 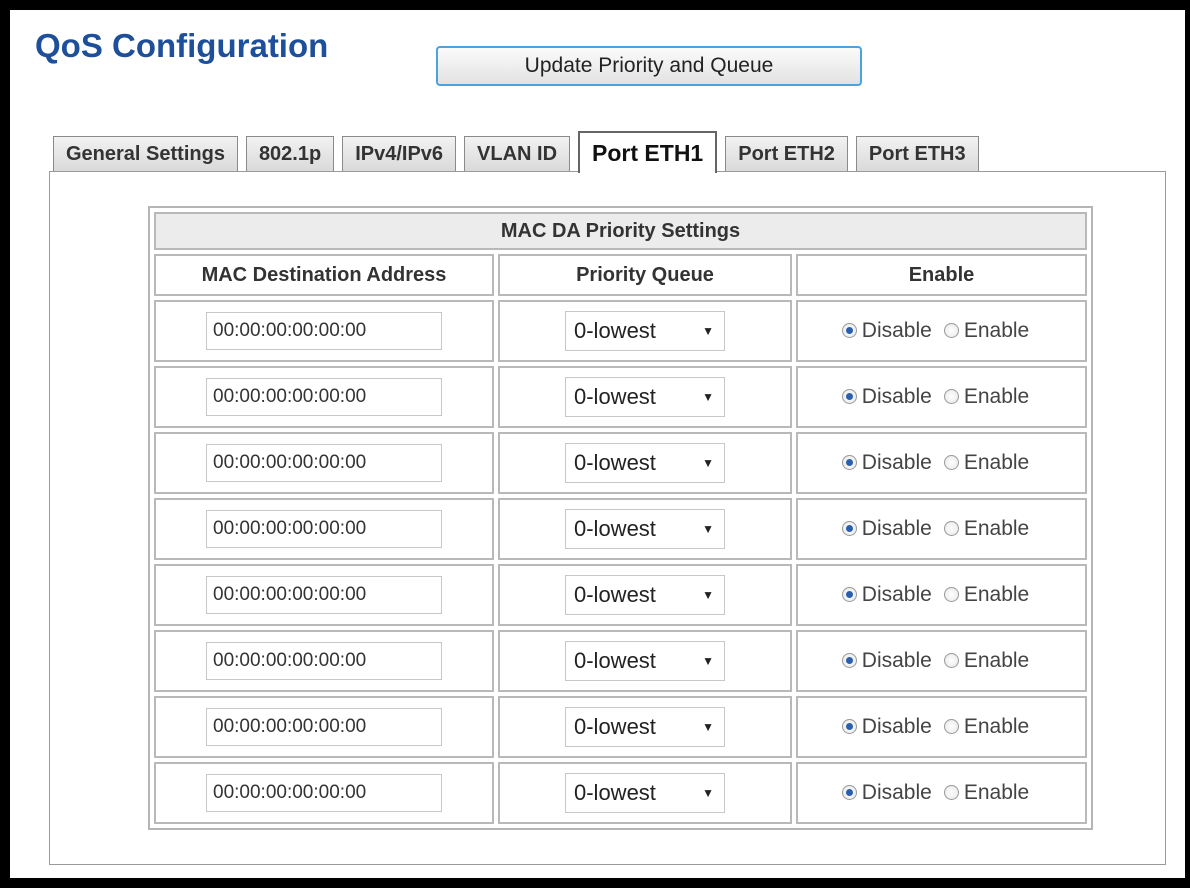 I want to click on column-header-enable: Enable, so click(x=941, y=275).